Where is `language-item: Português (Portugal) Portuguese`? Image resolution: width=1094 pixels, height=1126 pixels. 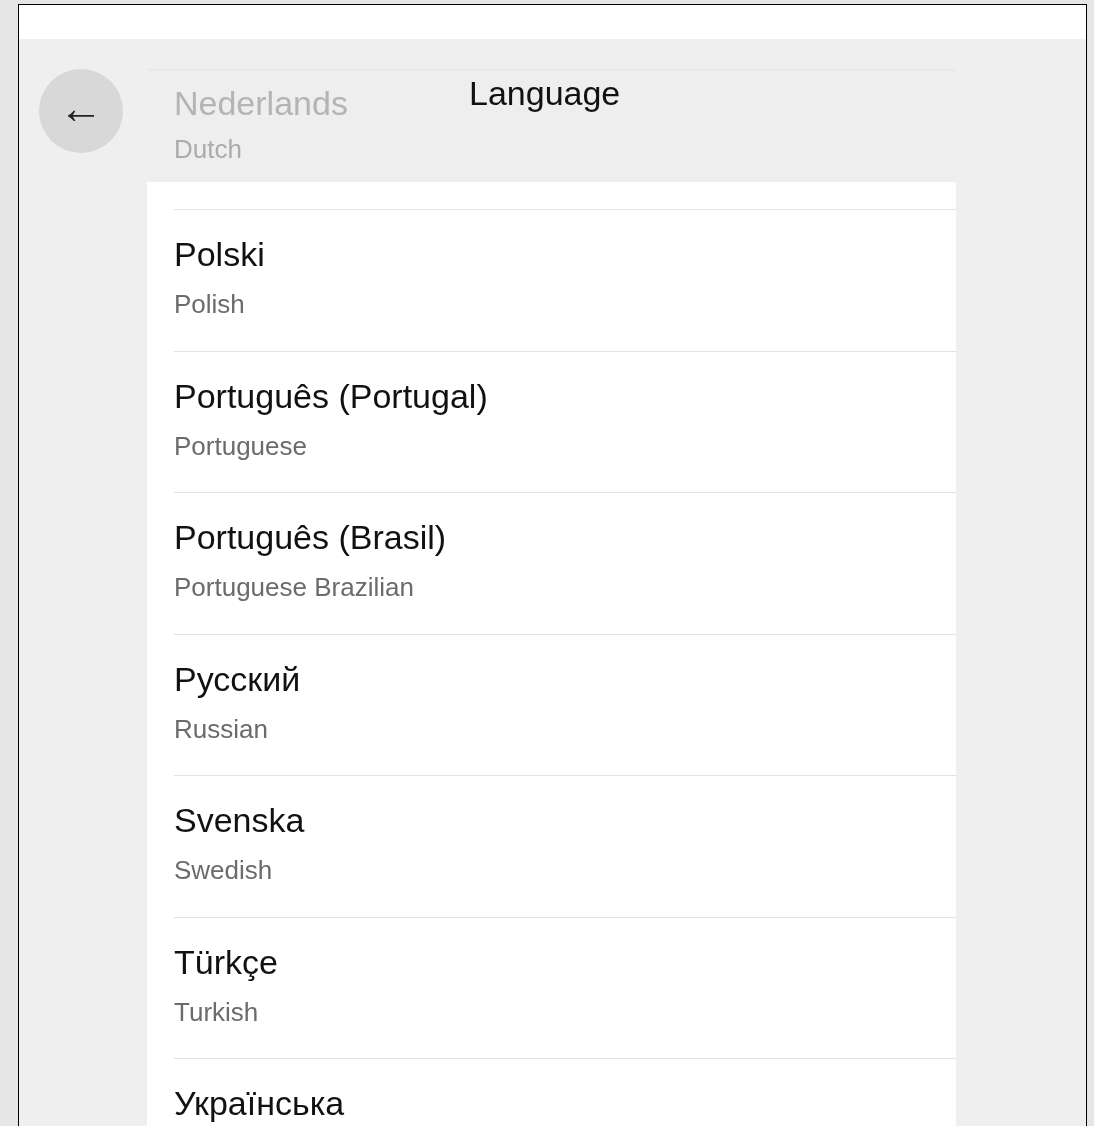
language-item: Português (Portugal) Portuguese is located at coordinates (565, 421).